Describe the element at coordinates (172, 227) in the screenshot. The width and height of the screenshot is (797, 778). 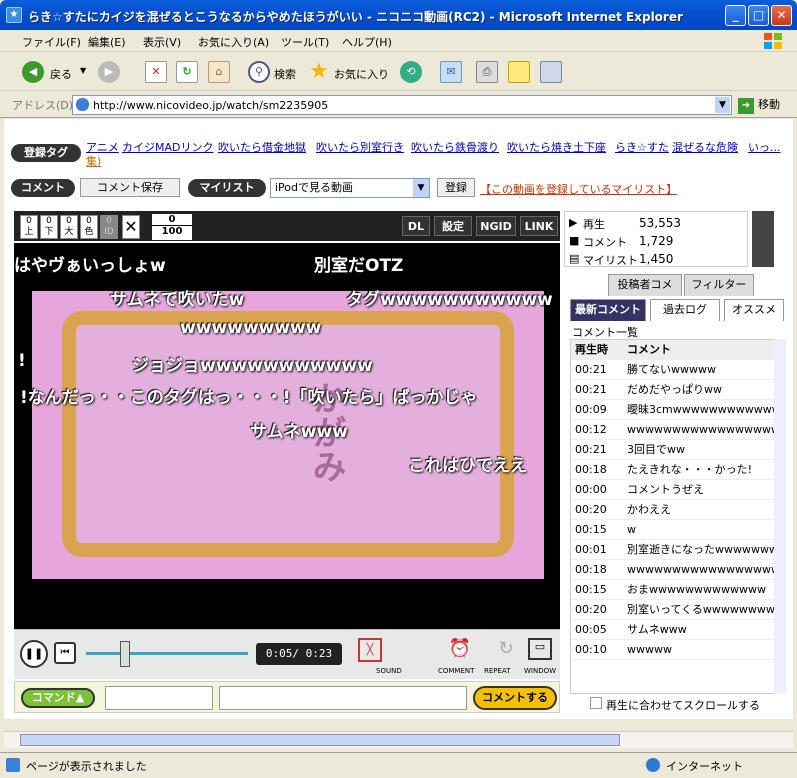
I see `fraction-display: 0 100` at that location.